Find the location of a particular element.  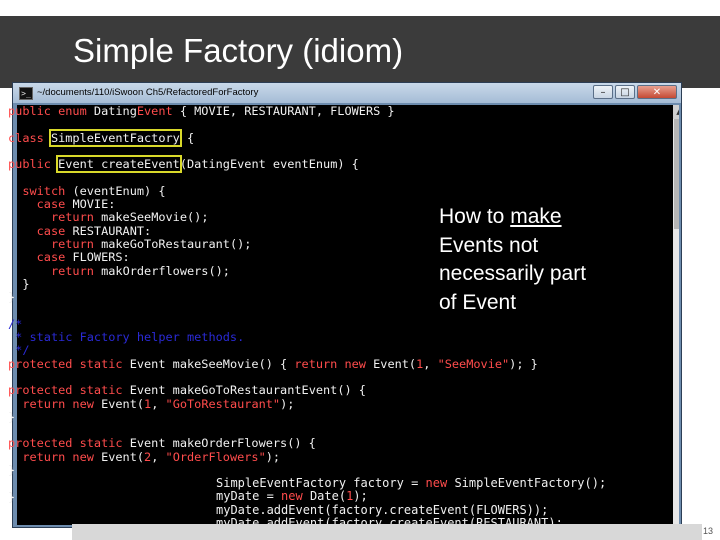

maximize-button: □ is located at coordinates (625, 92).